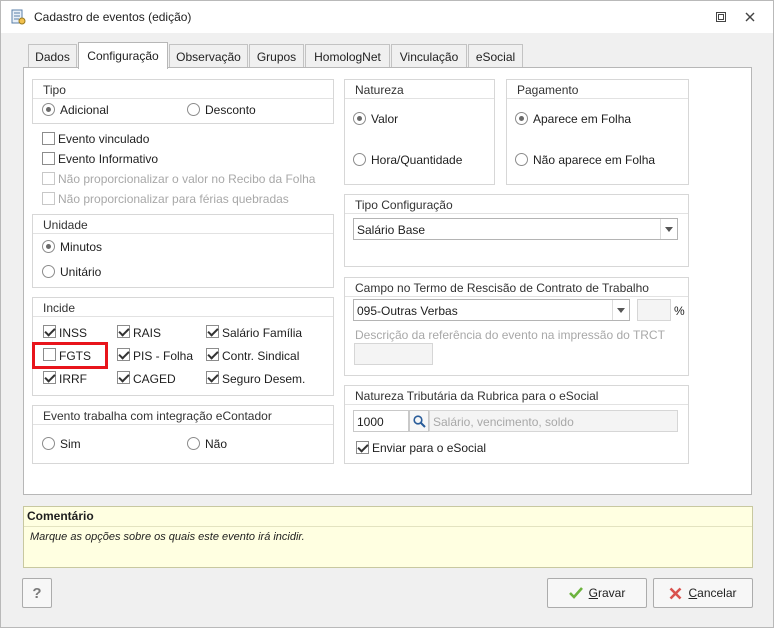 Image resolution: width=774 pixels, height=628 pixels. I want to click on tipo-configuracao-select: Salário Base, so click(515, 229).